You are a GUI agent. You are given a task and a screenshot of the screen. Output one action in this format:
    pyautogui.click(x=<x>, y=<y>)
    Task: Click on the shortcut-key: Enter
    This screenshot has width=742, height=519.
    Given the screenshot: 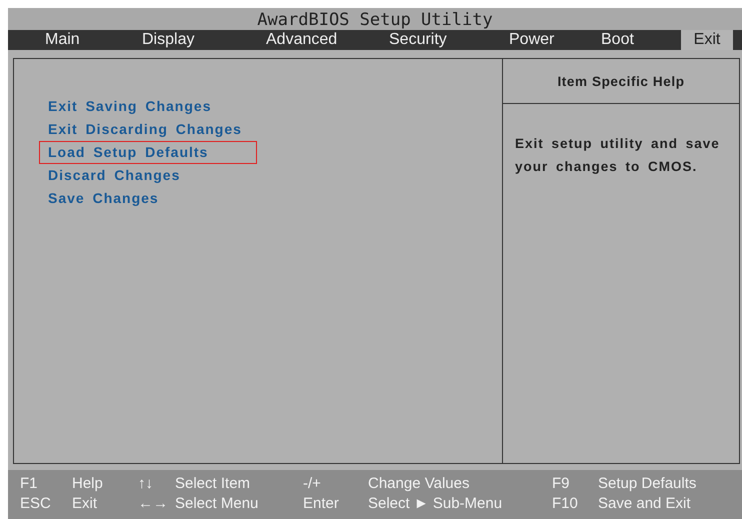 What is the action you would take?
    pyautogui.click(x=335, y=504)
    